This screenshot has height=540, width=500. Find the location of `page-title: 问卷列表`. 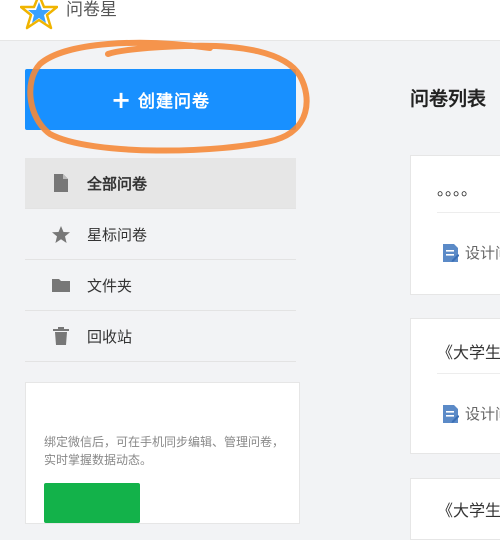

page-title: 问卷列表 is located at coordinates (448, 99).